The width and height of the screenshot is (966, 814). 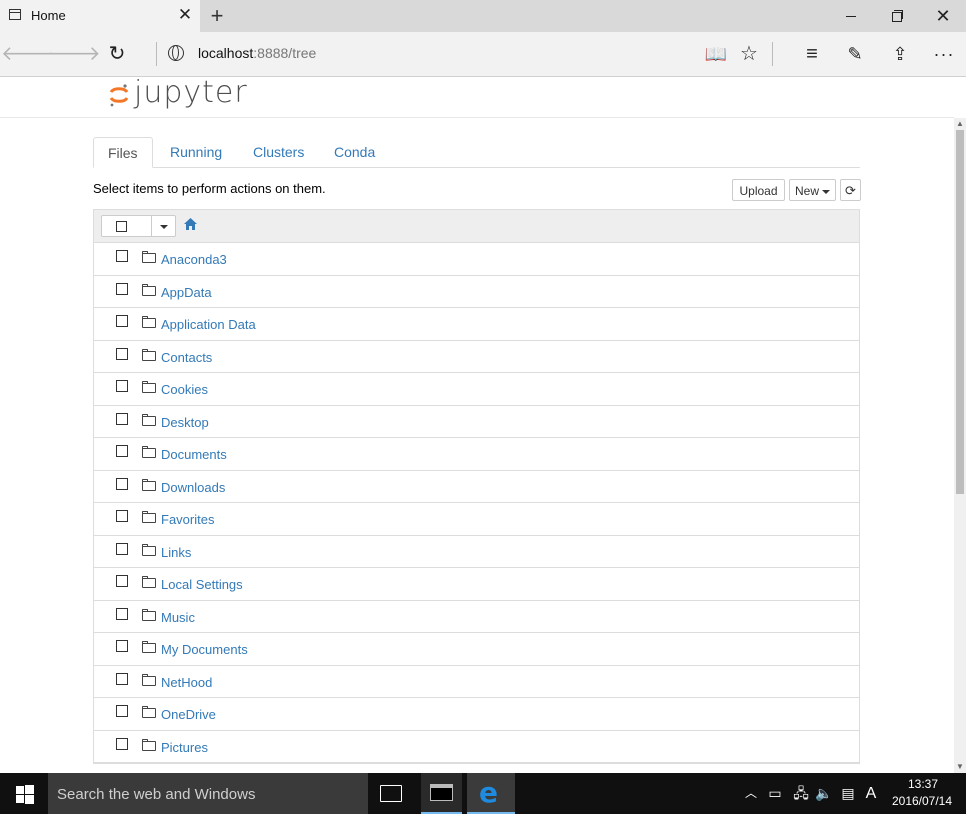 What do you see at coordinates (812, 54) in the screenshot?
I see `hub-icon: ≡` at bounding box center [812, 54].